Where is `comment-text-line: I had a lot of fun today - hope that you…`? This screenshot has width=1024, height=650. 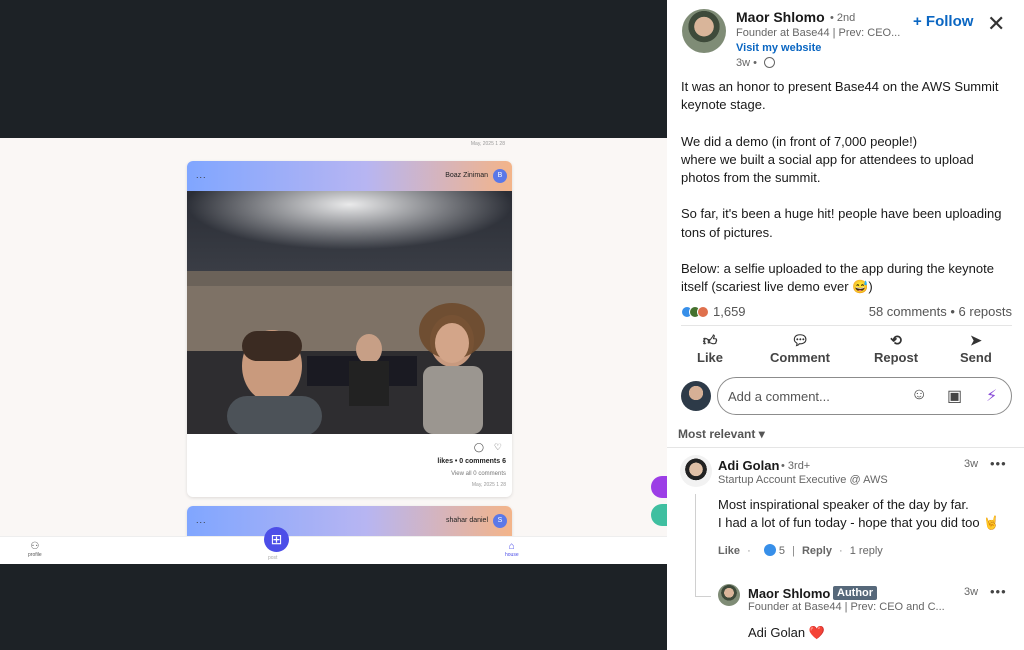
comment-text-line: I had a lot of fun today - hope that you… is located at coordinates (859, 522).